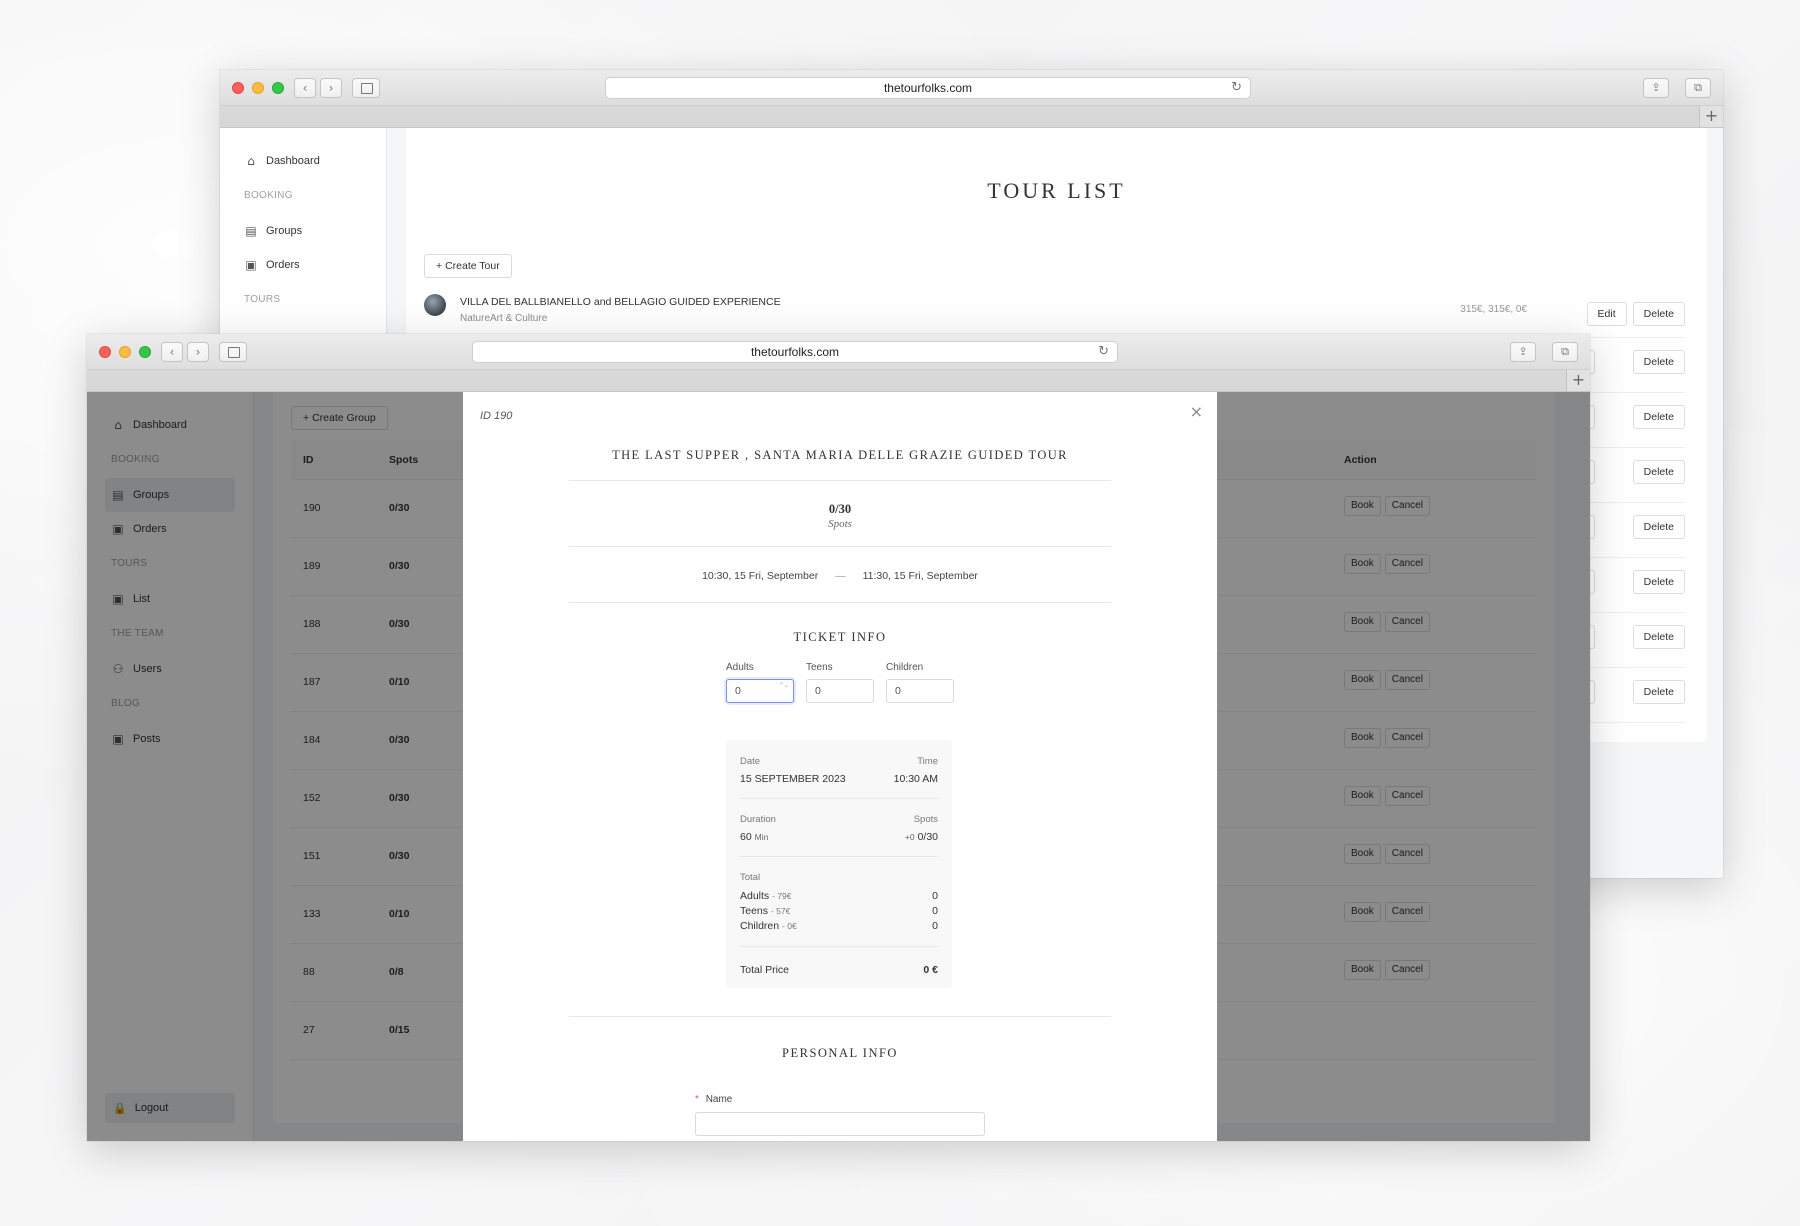  What do you see at coordinates (905, 667) in the screenshot?
I see `children-label: Children` at bounding box center [905, 667].